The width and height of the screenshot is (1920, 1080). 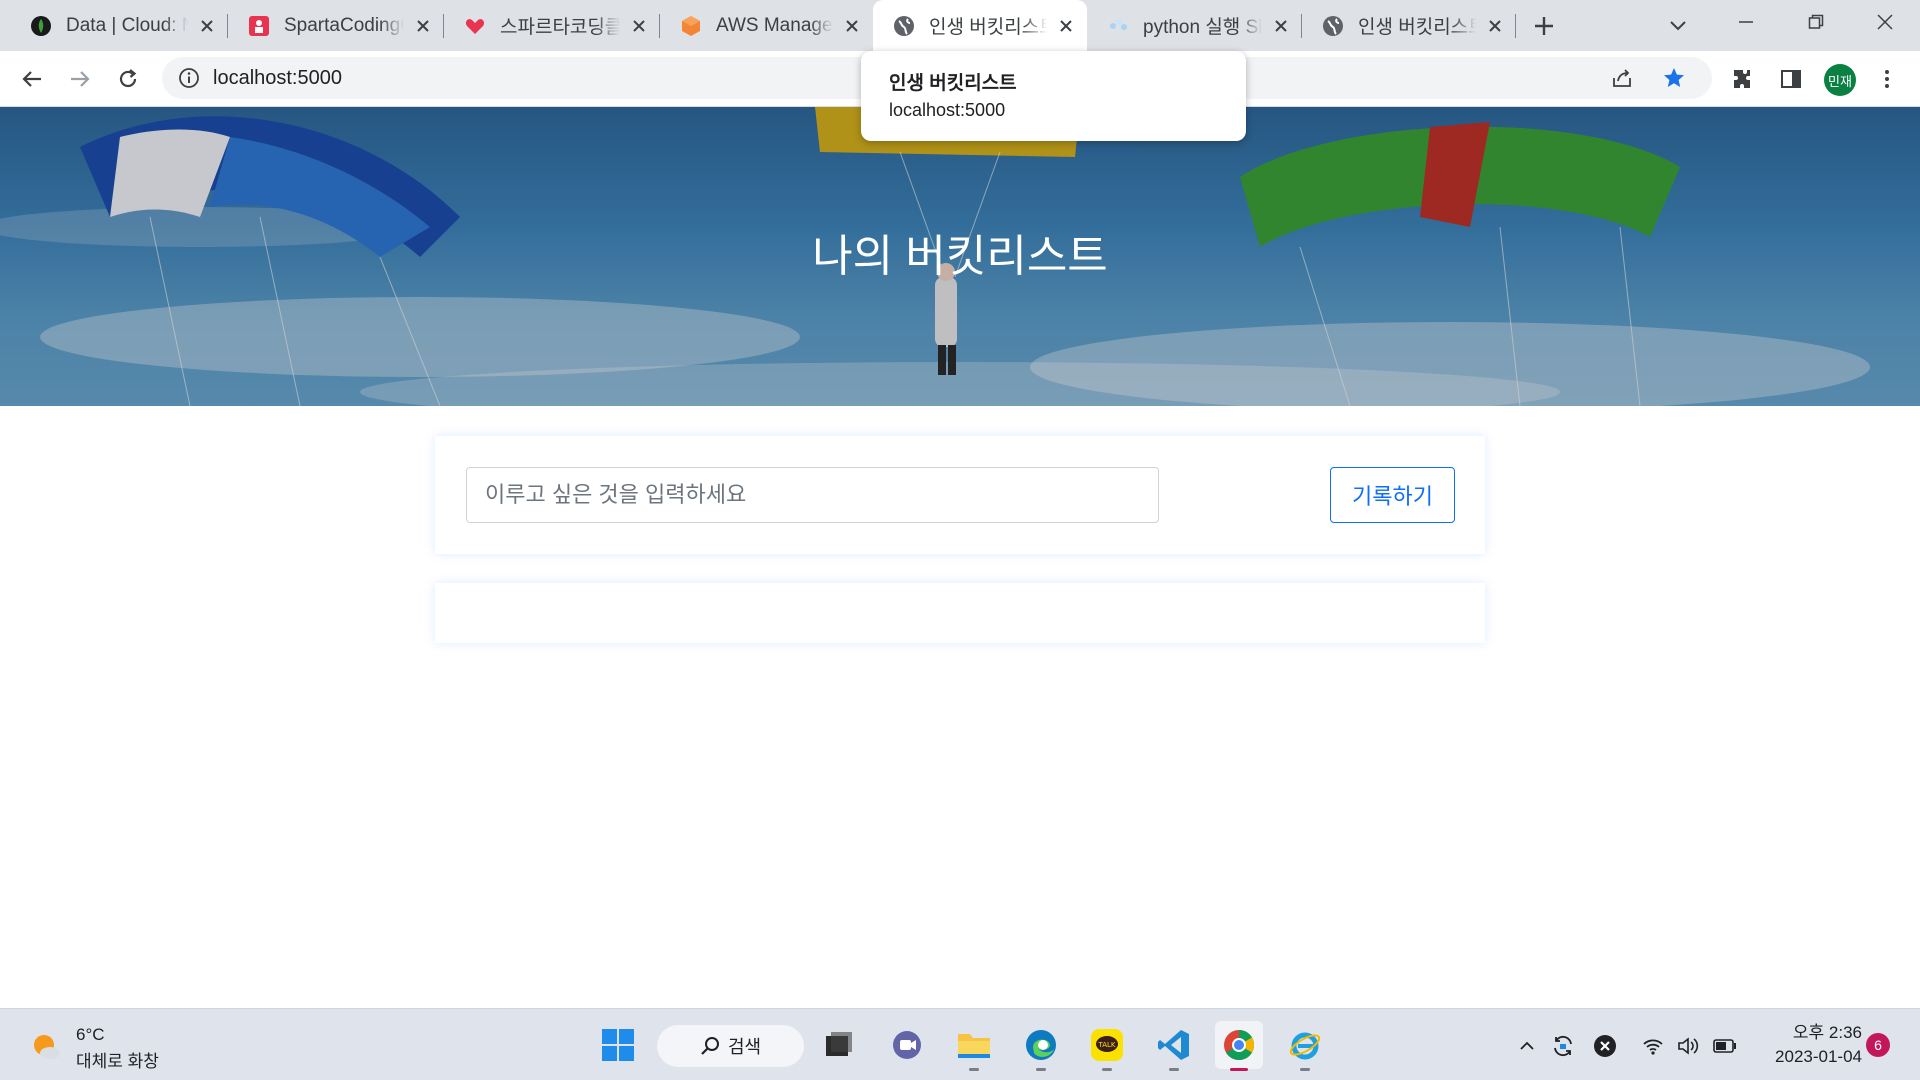 I want to click on wifi-button, so click(x=1653, y=1046).